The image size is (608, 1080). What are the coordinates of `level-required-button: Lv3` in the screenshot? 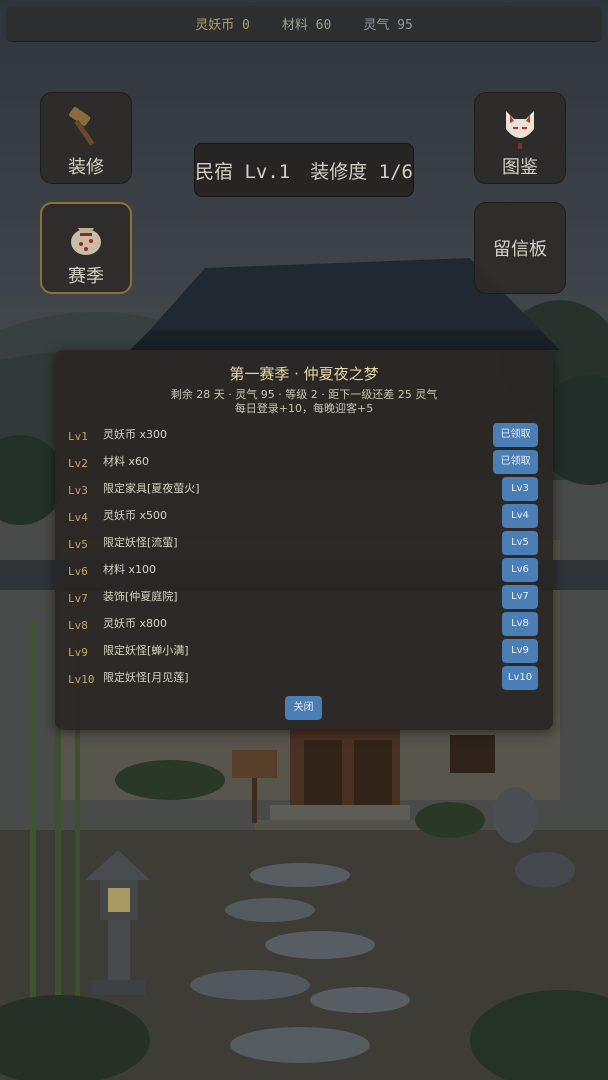 It's located at (520, 489).